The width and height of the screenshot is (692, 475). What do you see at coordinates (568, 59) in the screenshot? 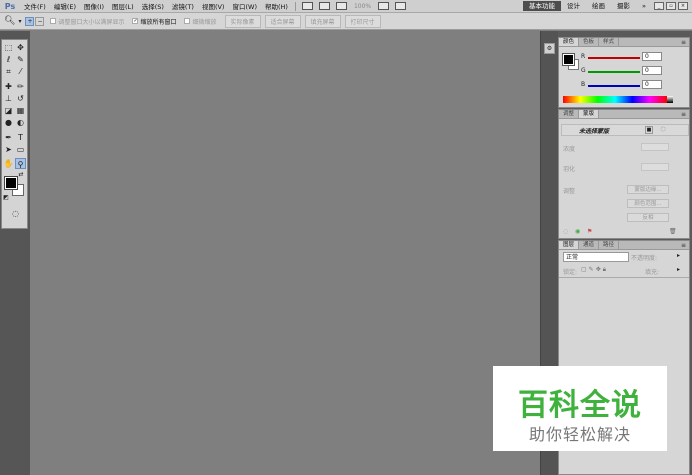
I see `color-fg-swatch` at bounding box center [568, 59].